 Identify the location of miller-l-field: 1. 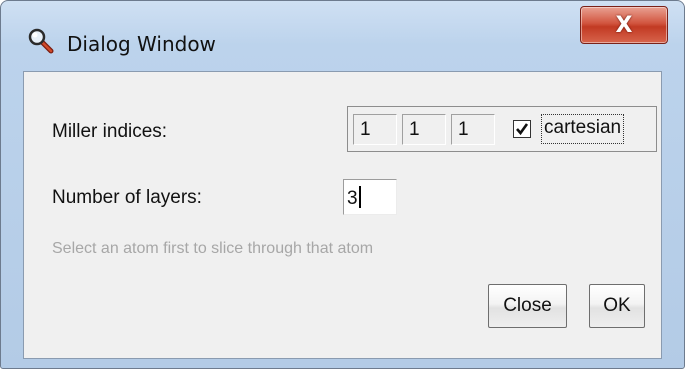
(473, 129).